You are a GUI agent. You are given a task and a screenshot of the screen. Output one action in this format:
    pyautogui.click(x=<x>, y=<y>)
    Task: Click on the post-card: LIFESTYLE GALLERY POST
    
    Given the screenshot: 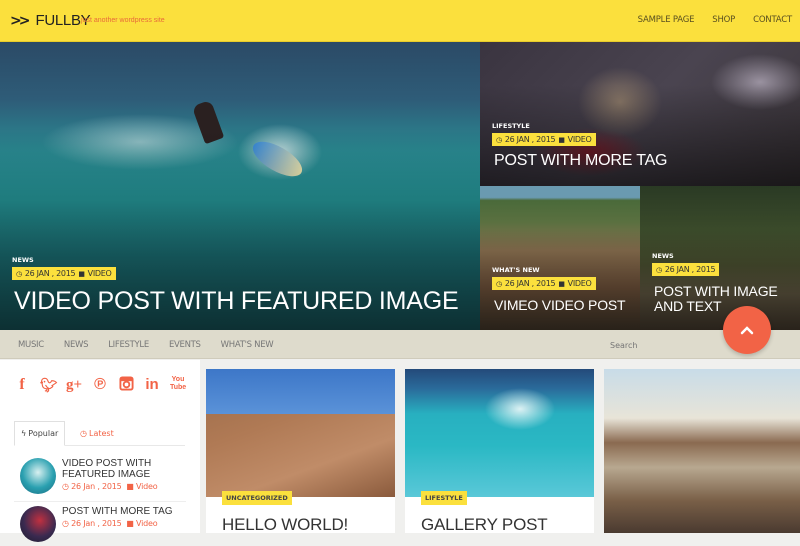 What is the action you would take?
    pyautogui.click(x=499, y=452)
    